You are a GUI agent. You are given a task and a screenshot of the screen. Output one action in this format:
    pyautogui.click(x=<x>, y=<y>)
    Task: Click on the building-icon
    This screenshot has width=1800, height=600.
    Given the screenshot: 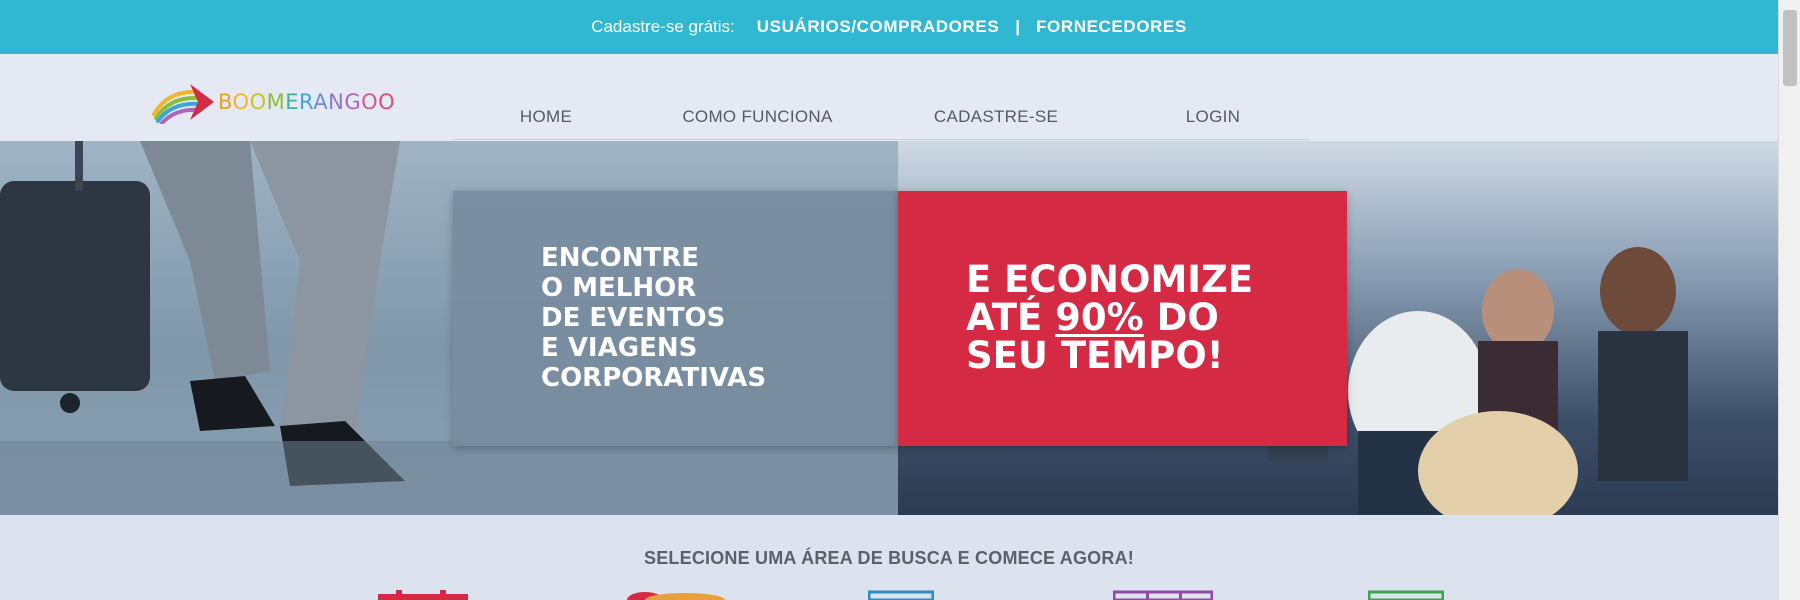 What is the action you would take?
    pyautogui.click(x=901, y=595)
    